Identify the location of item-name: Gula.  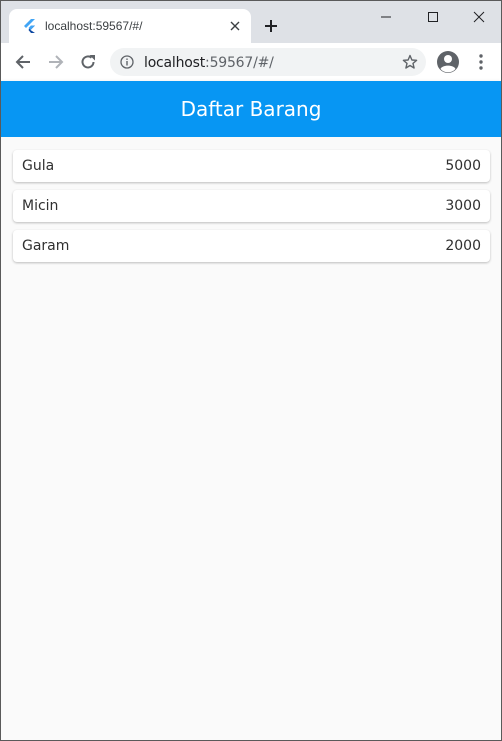
(38, 166).